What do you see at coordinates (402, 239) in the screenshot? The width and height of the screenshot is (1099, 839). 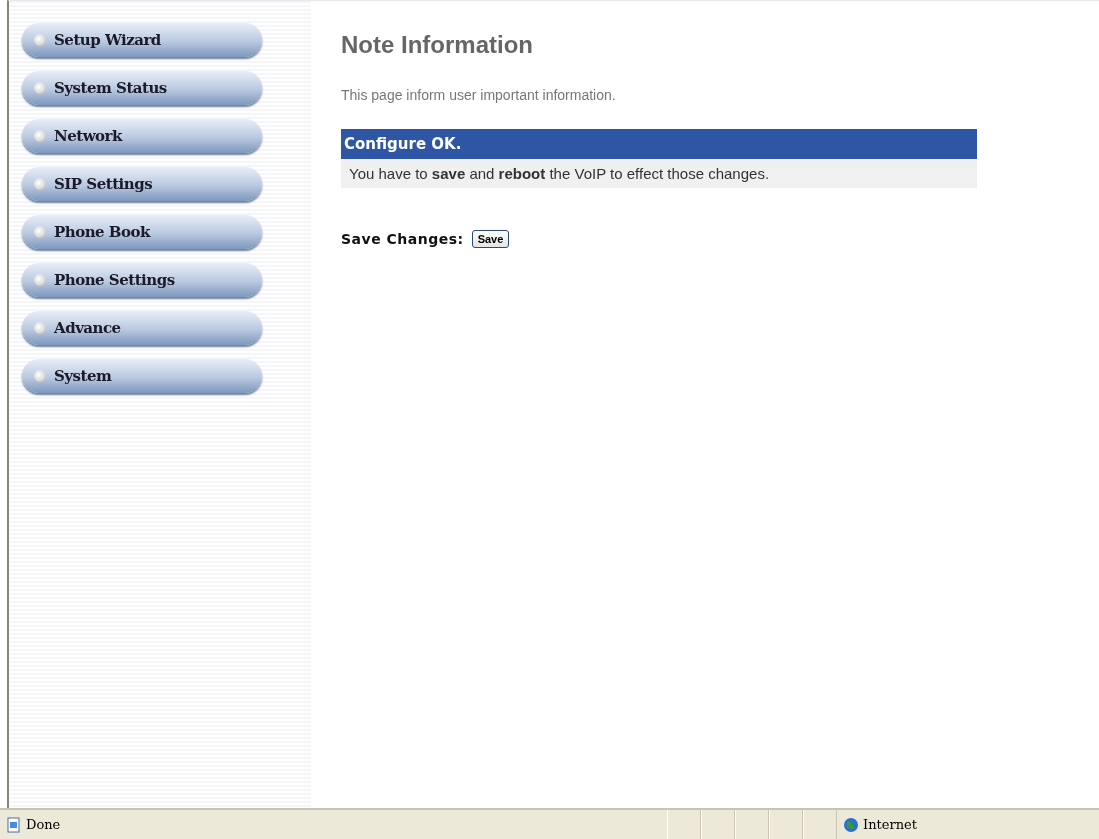 I see `save-changes-label: Save Changes:` at bounding box center [402, 239].